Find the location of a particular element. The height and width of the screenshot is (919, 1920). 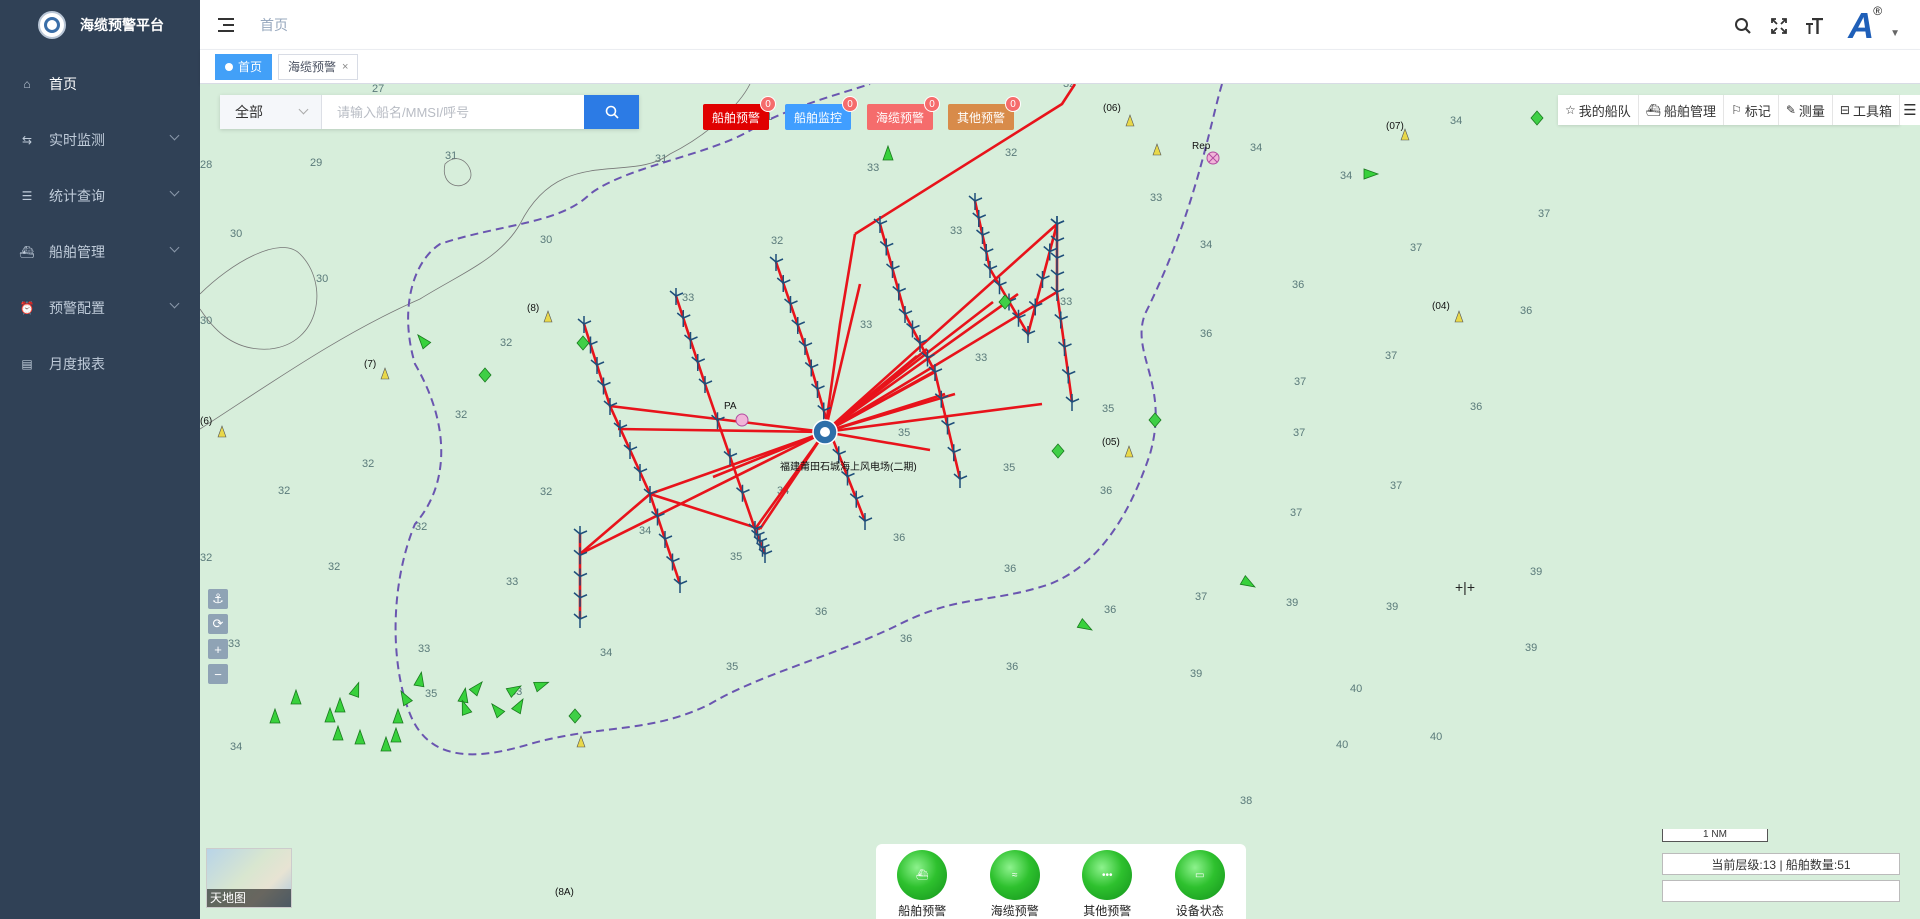

ship-monitor-button: 船舶监控 0 is located at coordinates (822, 113).